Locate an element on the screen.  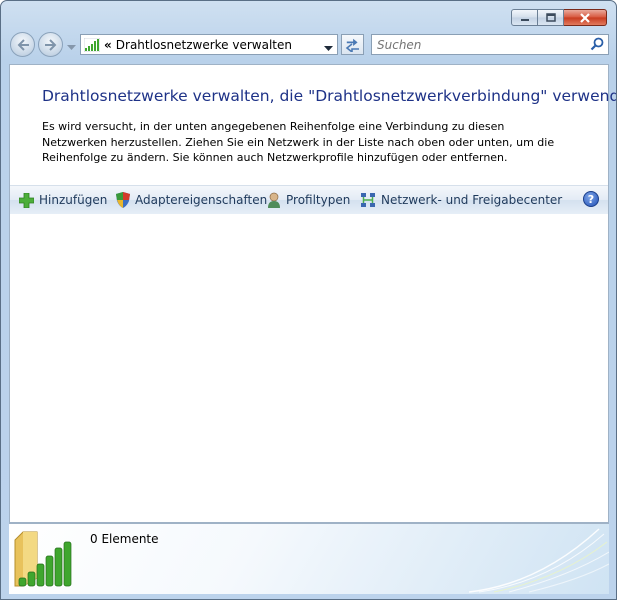
navigation-bar: « Drahtlosnetzwerke verwalten is located at coordinates (309, 45).